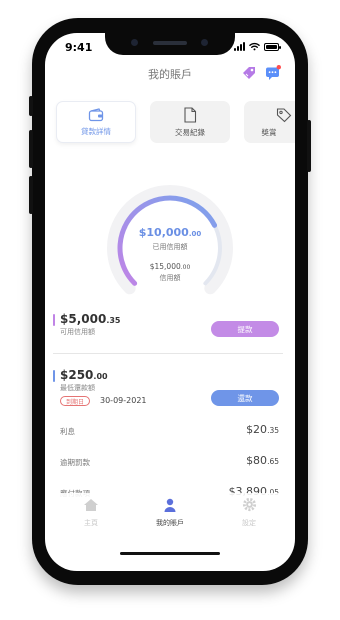  I want to click on minimum-payment-amount: $250.00, so click(84, 375).